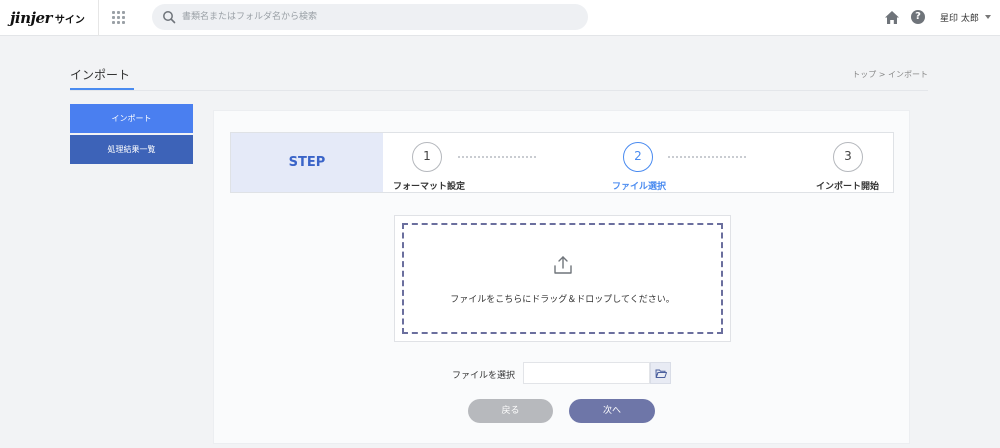  I want to click on app-logo: jinjer サイン, so click(47, 18).